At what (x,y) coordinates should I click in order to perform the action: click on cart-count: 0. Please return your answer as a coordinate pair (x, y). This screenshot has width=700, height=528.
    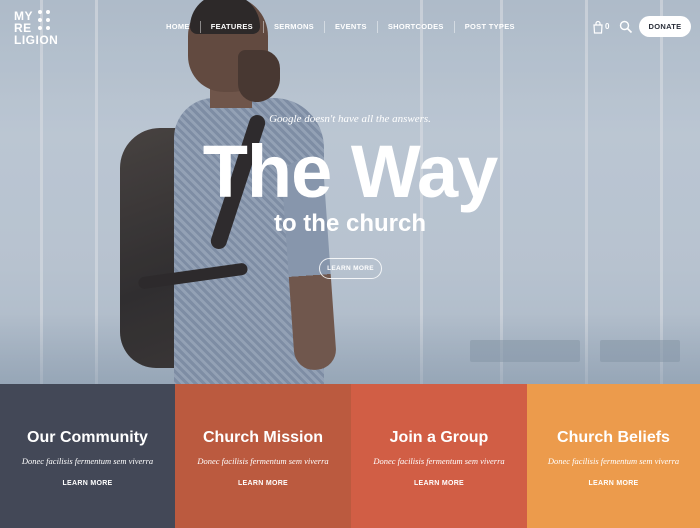
    Looking at the image, I should click on (607, 26).